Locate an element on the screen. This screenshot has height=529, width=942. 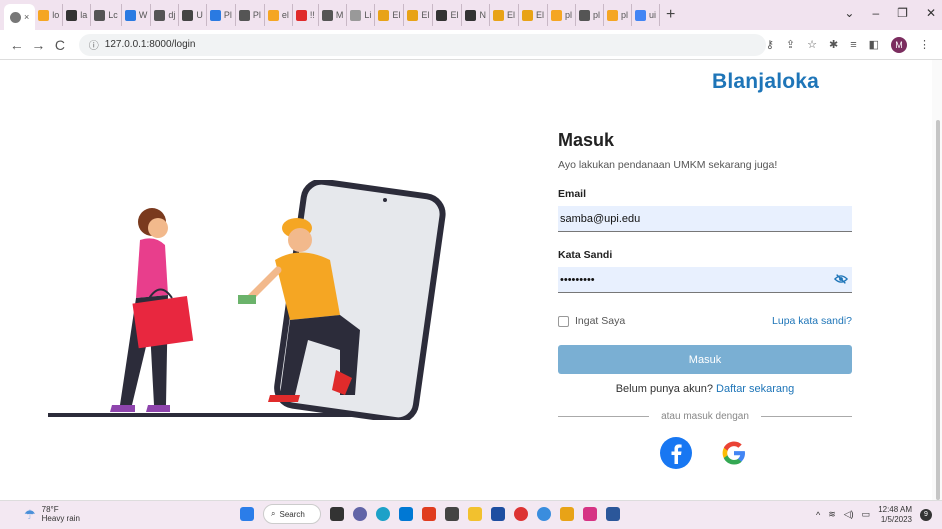
url-text: 127.0.0.1:8000/login is located at coordinates (150, 44).